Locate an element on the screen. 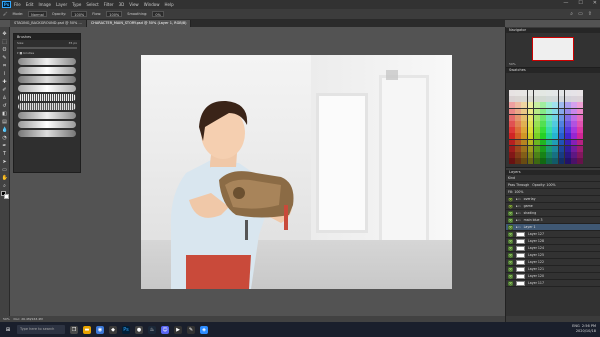 The height and width of the screenshot is (337, 600). history-brush-icon: ↺ is located at coordinates (5, 106).